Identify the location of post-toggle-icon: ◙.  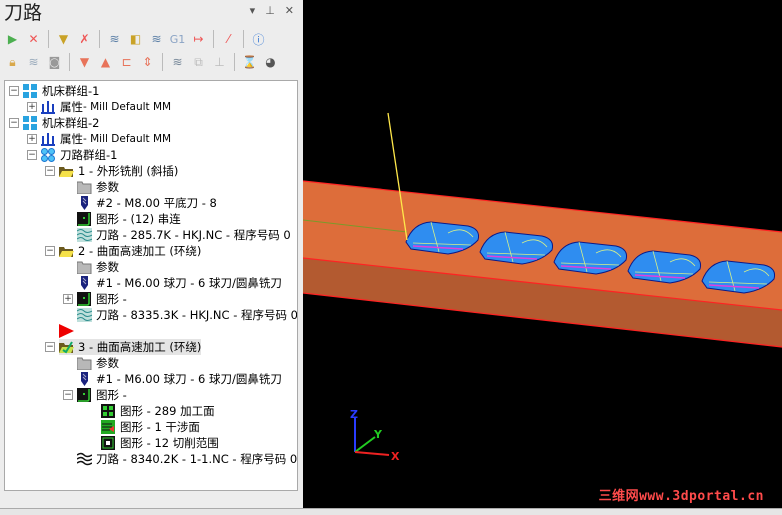
(54, 62).